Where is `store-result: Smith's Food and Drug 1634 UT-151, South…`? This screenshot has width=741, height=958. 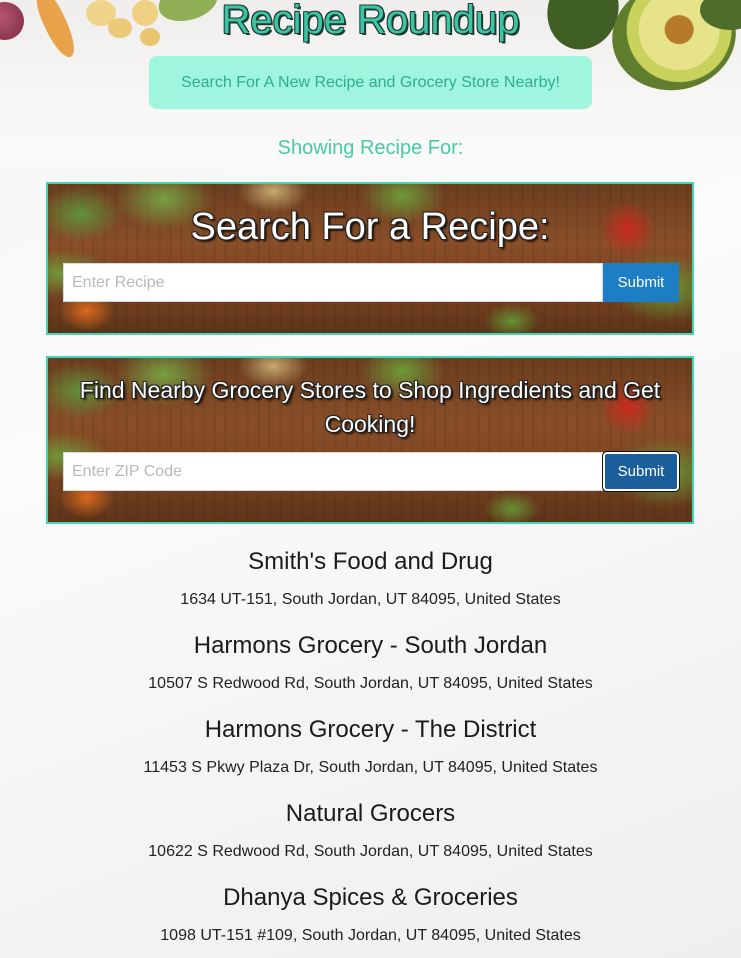
store-result: Smith's Food and Drug 1634 UT-151, South… is located at coordinates (370, 585).